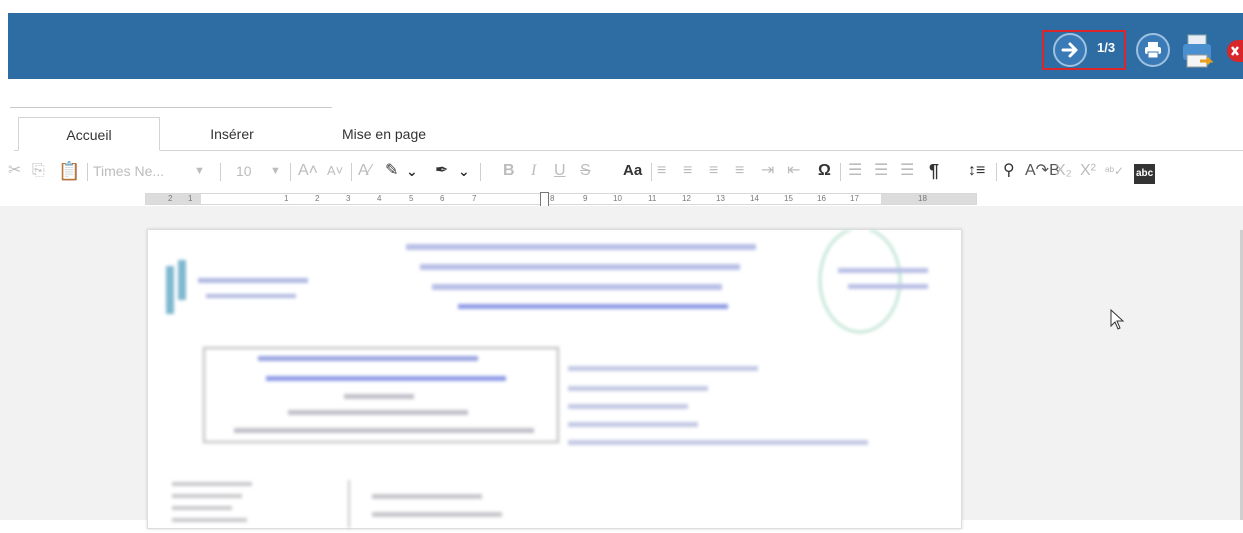 This screenshot has width=1243, height=533. I want to click on ruler-tick: 7, so click(474, 198).